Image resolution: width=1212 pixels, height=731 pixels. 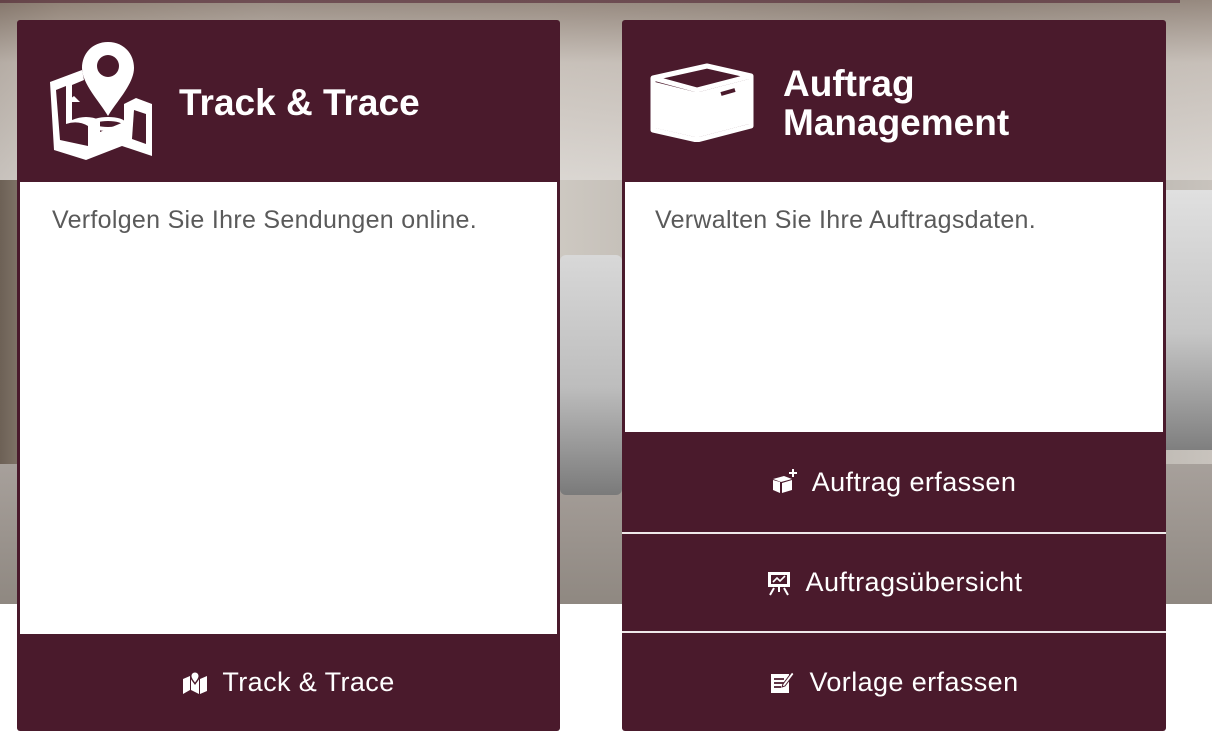 I want to click on presentation-board-icon, so click(x=778, y=583).